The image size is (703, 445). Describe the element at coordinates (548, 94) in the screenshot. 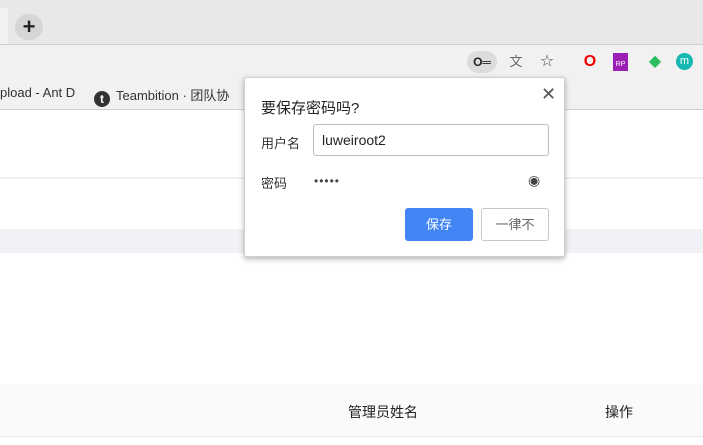

I see `close-icon: ✕` at that location.